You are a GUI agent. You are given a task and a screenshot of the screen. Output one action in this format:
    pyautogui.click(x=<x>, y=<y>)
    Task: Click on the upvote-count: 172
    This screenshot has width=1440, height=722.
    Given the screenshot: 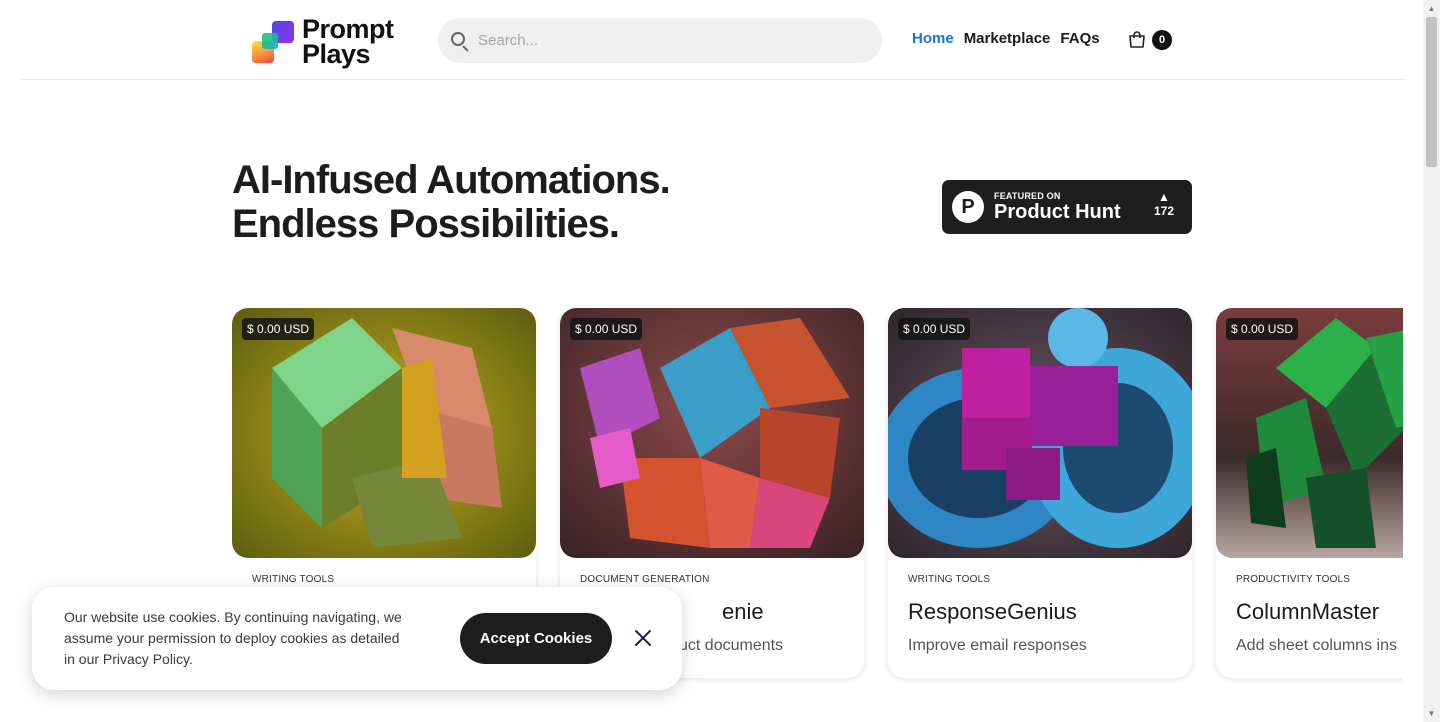 What is the action you would take?
    pyautogui.click(x=1163, y=211)
    